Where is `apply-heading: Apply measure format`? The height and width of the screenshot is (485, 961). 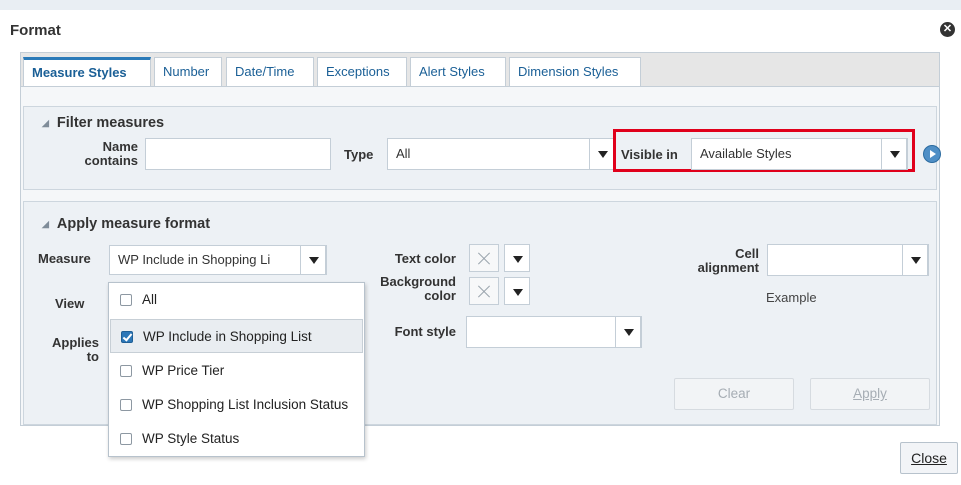 apply-heading: Apply measure format is located at coordinates (133, 224).